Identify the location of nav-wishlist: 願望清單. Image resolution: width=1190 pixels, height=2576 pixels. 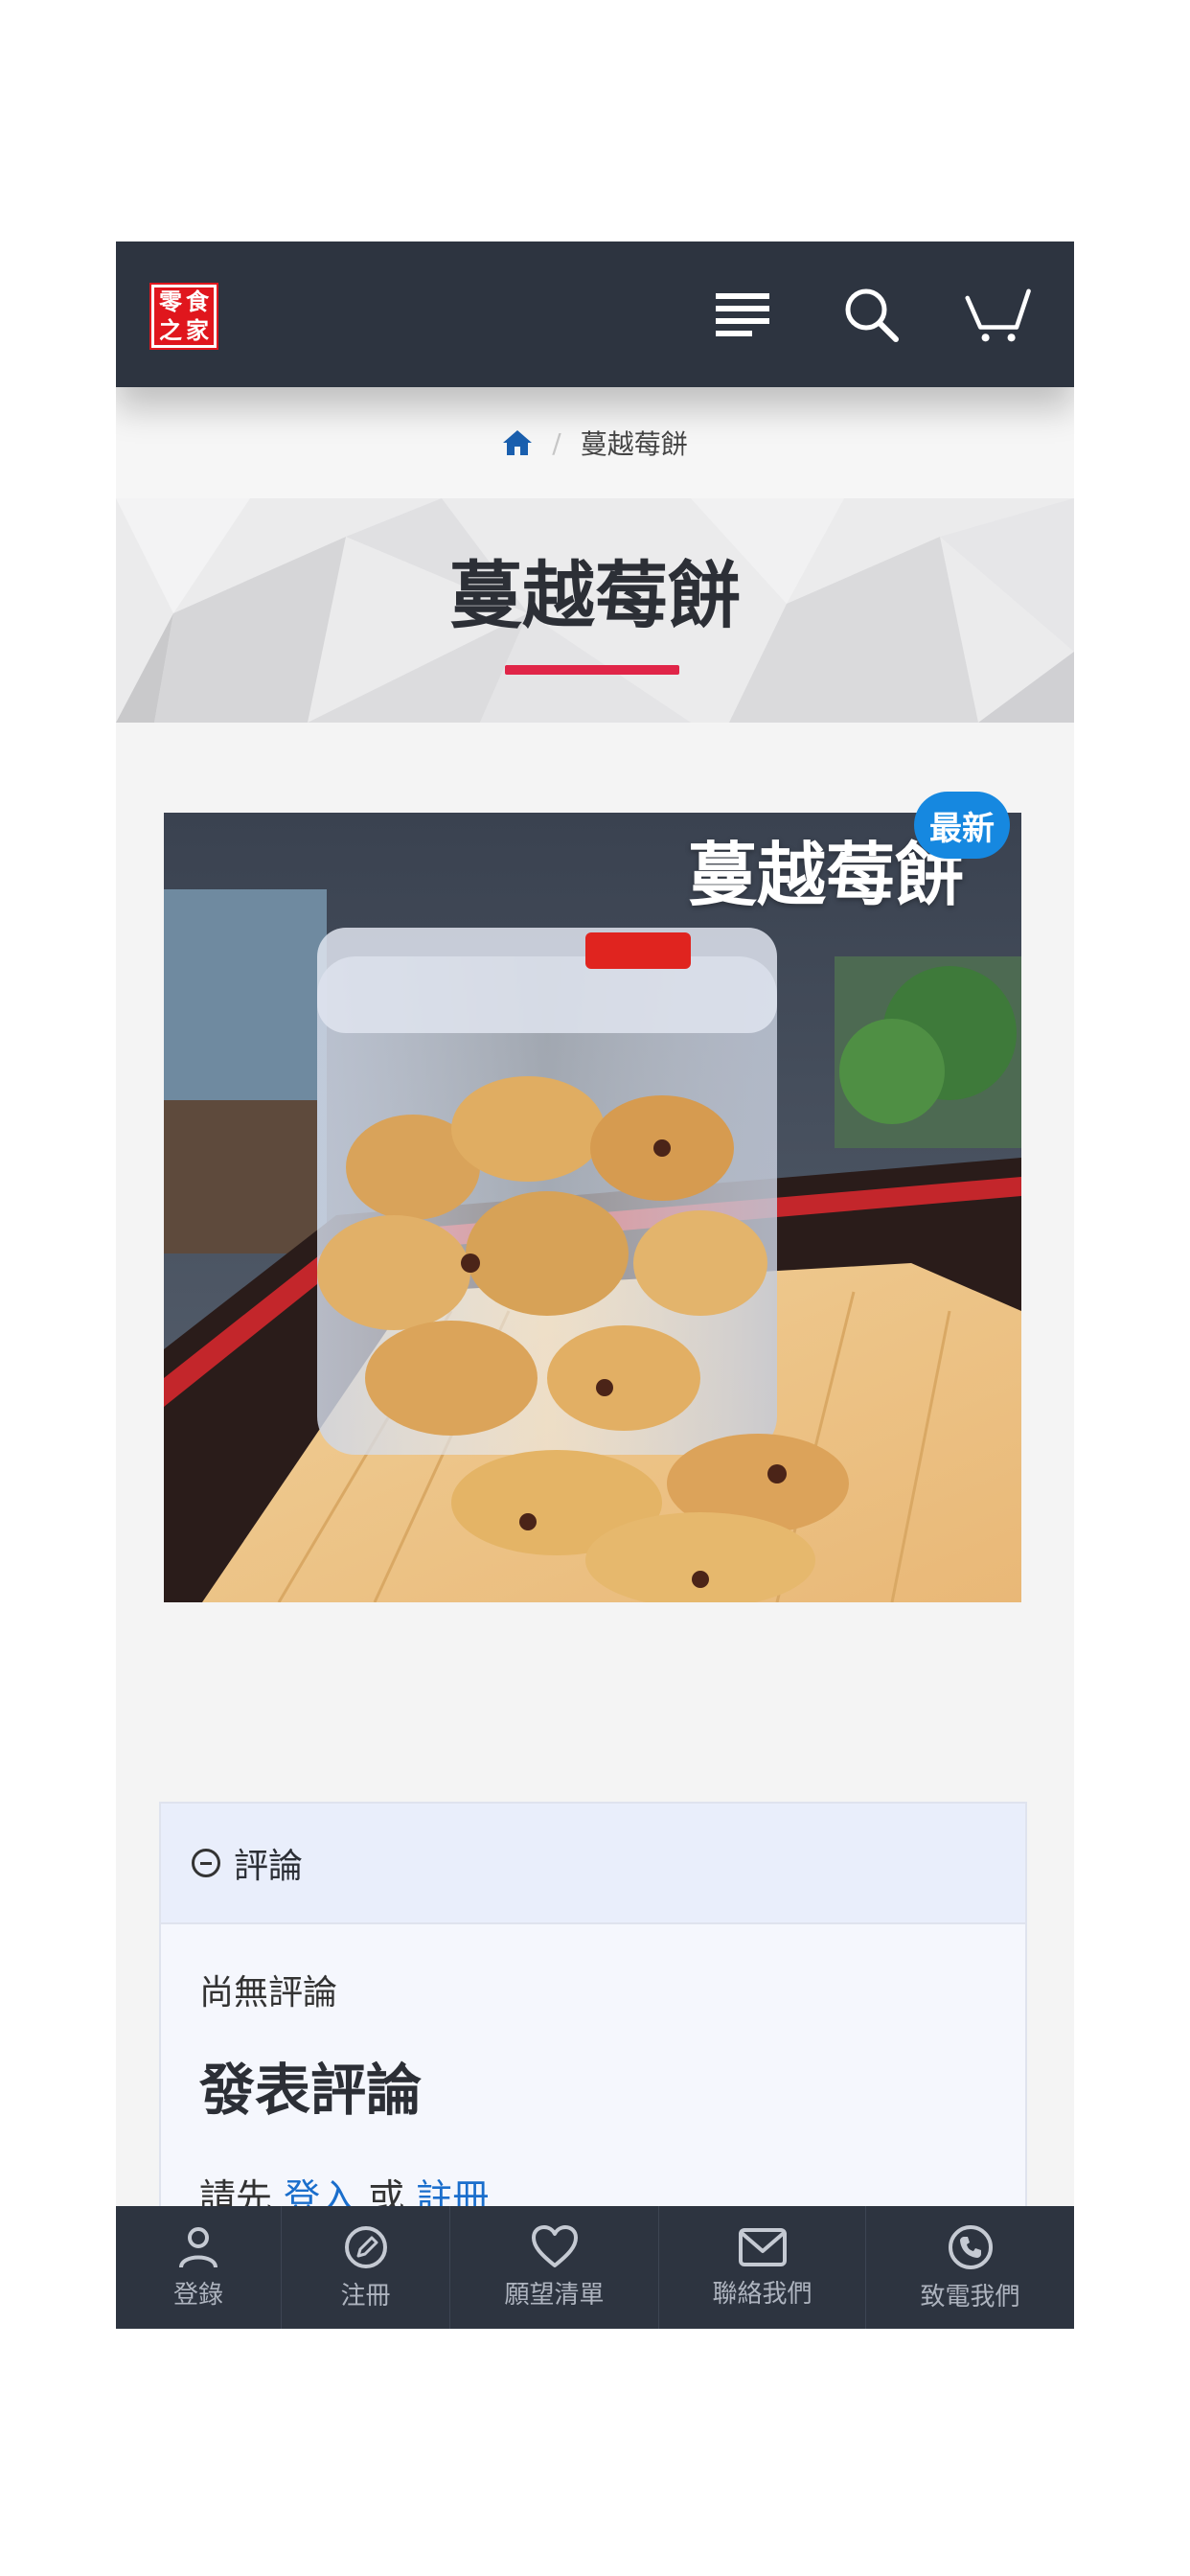
(555, 2267).